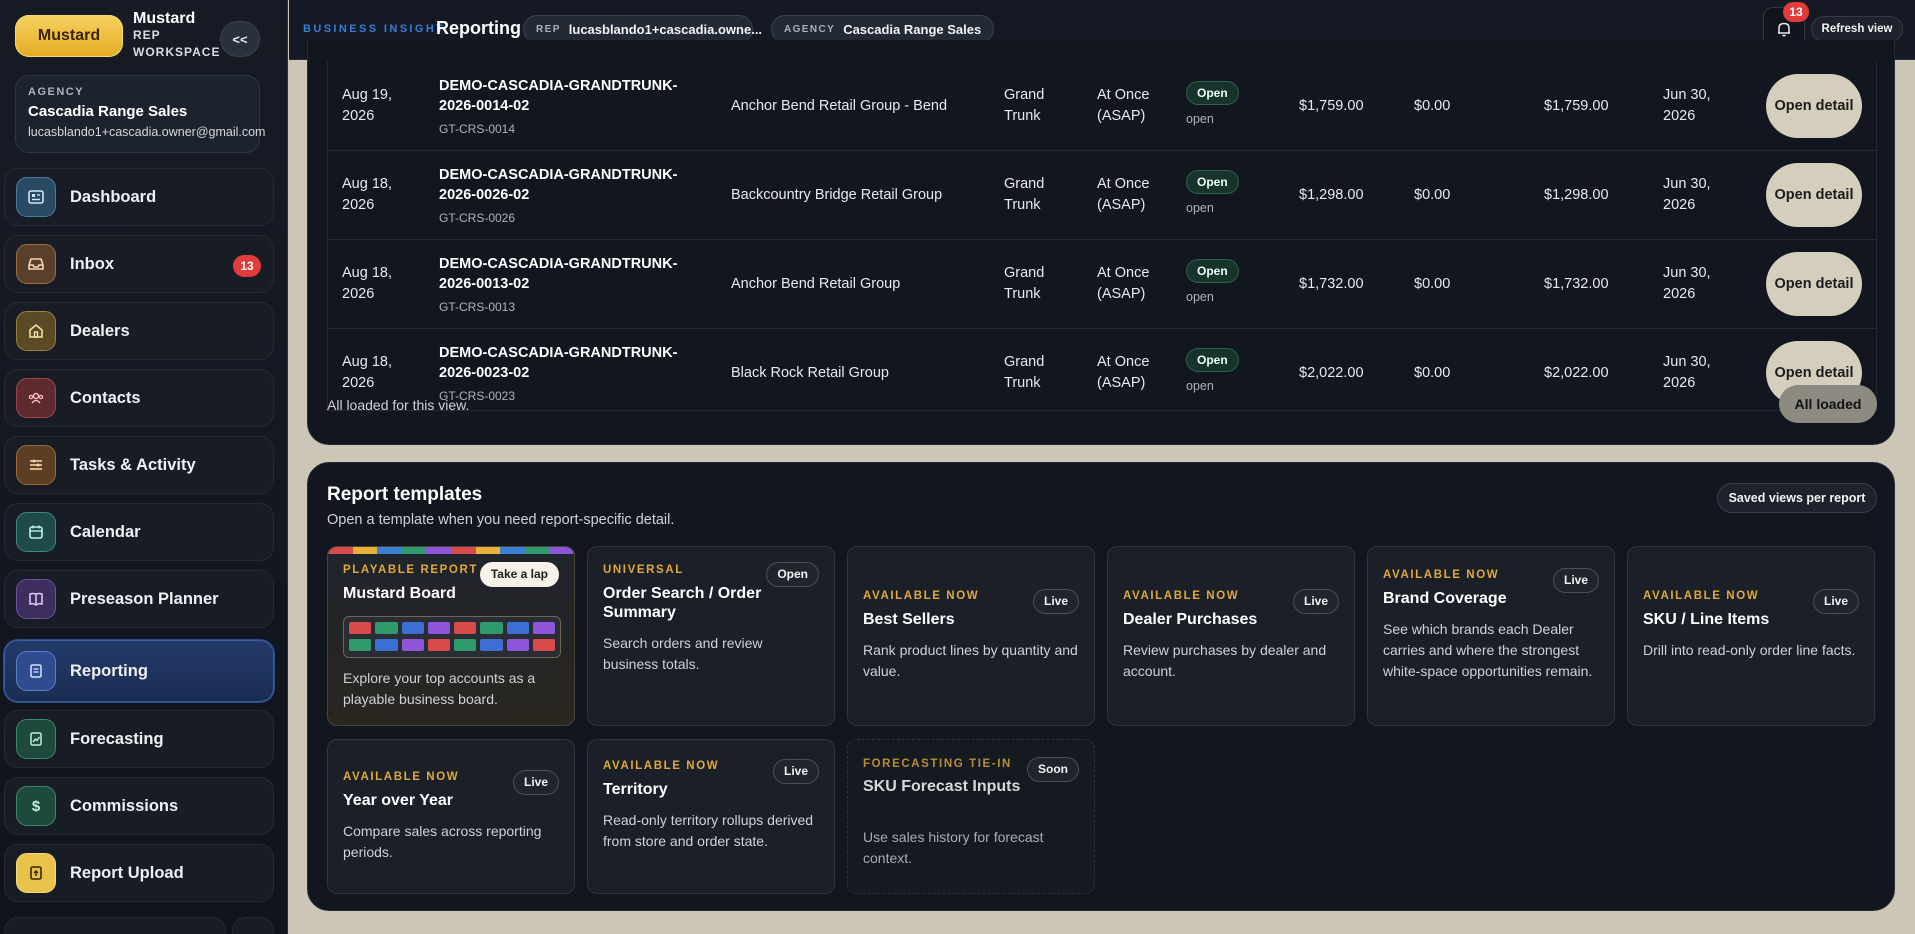 The height and width of the screenshot is (934, 1915). Describe the element at coordinates (139, 806) in the screenshot. I see `sidebar-item-commissions: $ Commissions` at that location.